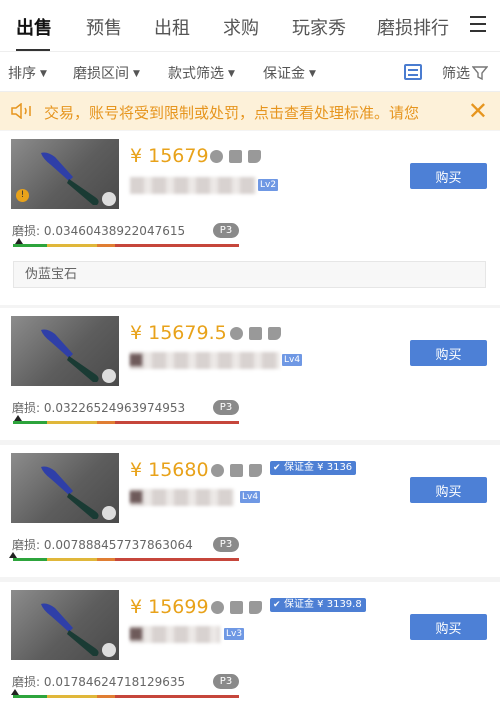 This screenshot has height=709, width=500. Describe the element at coordinates (413, 72) in the screenshot. I see `list-view-icon` at that location.